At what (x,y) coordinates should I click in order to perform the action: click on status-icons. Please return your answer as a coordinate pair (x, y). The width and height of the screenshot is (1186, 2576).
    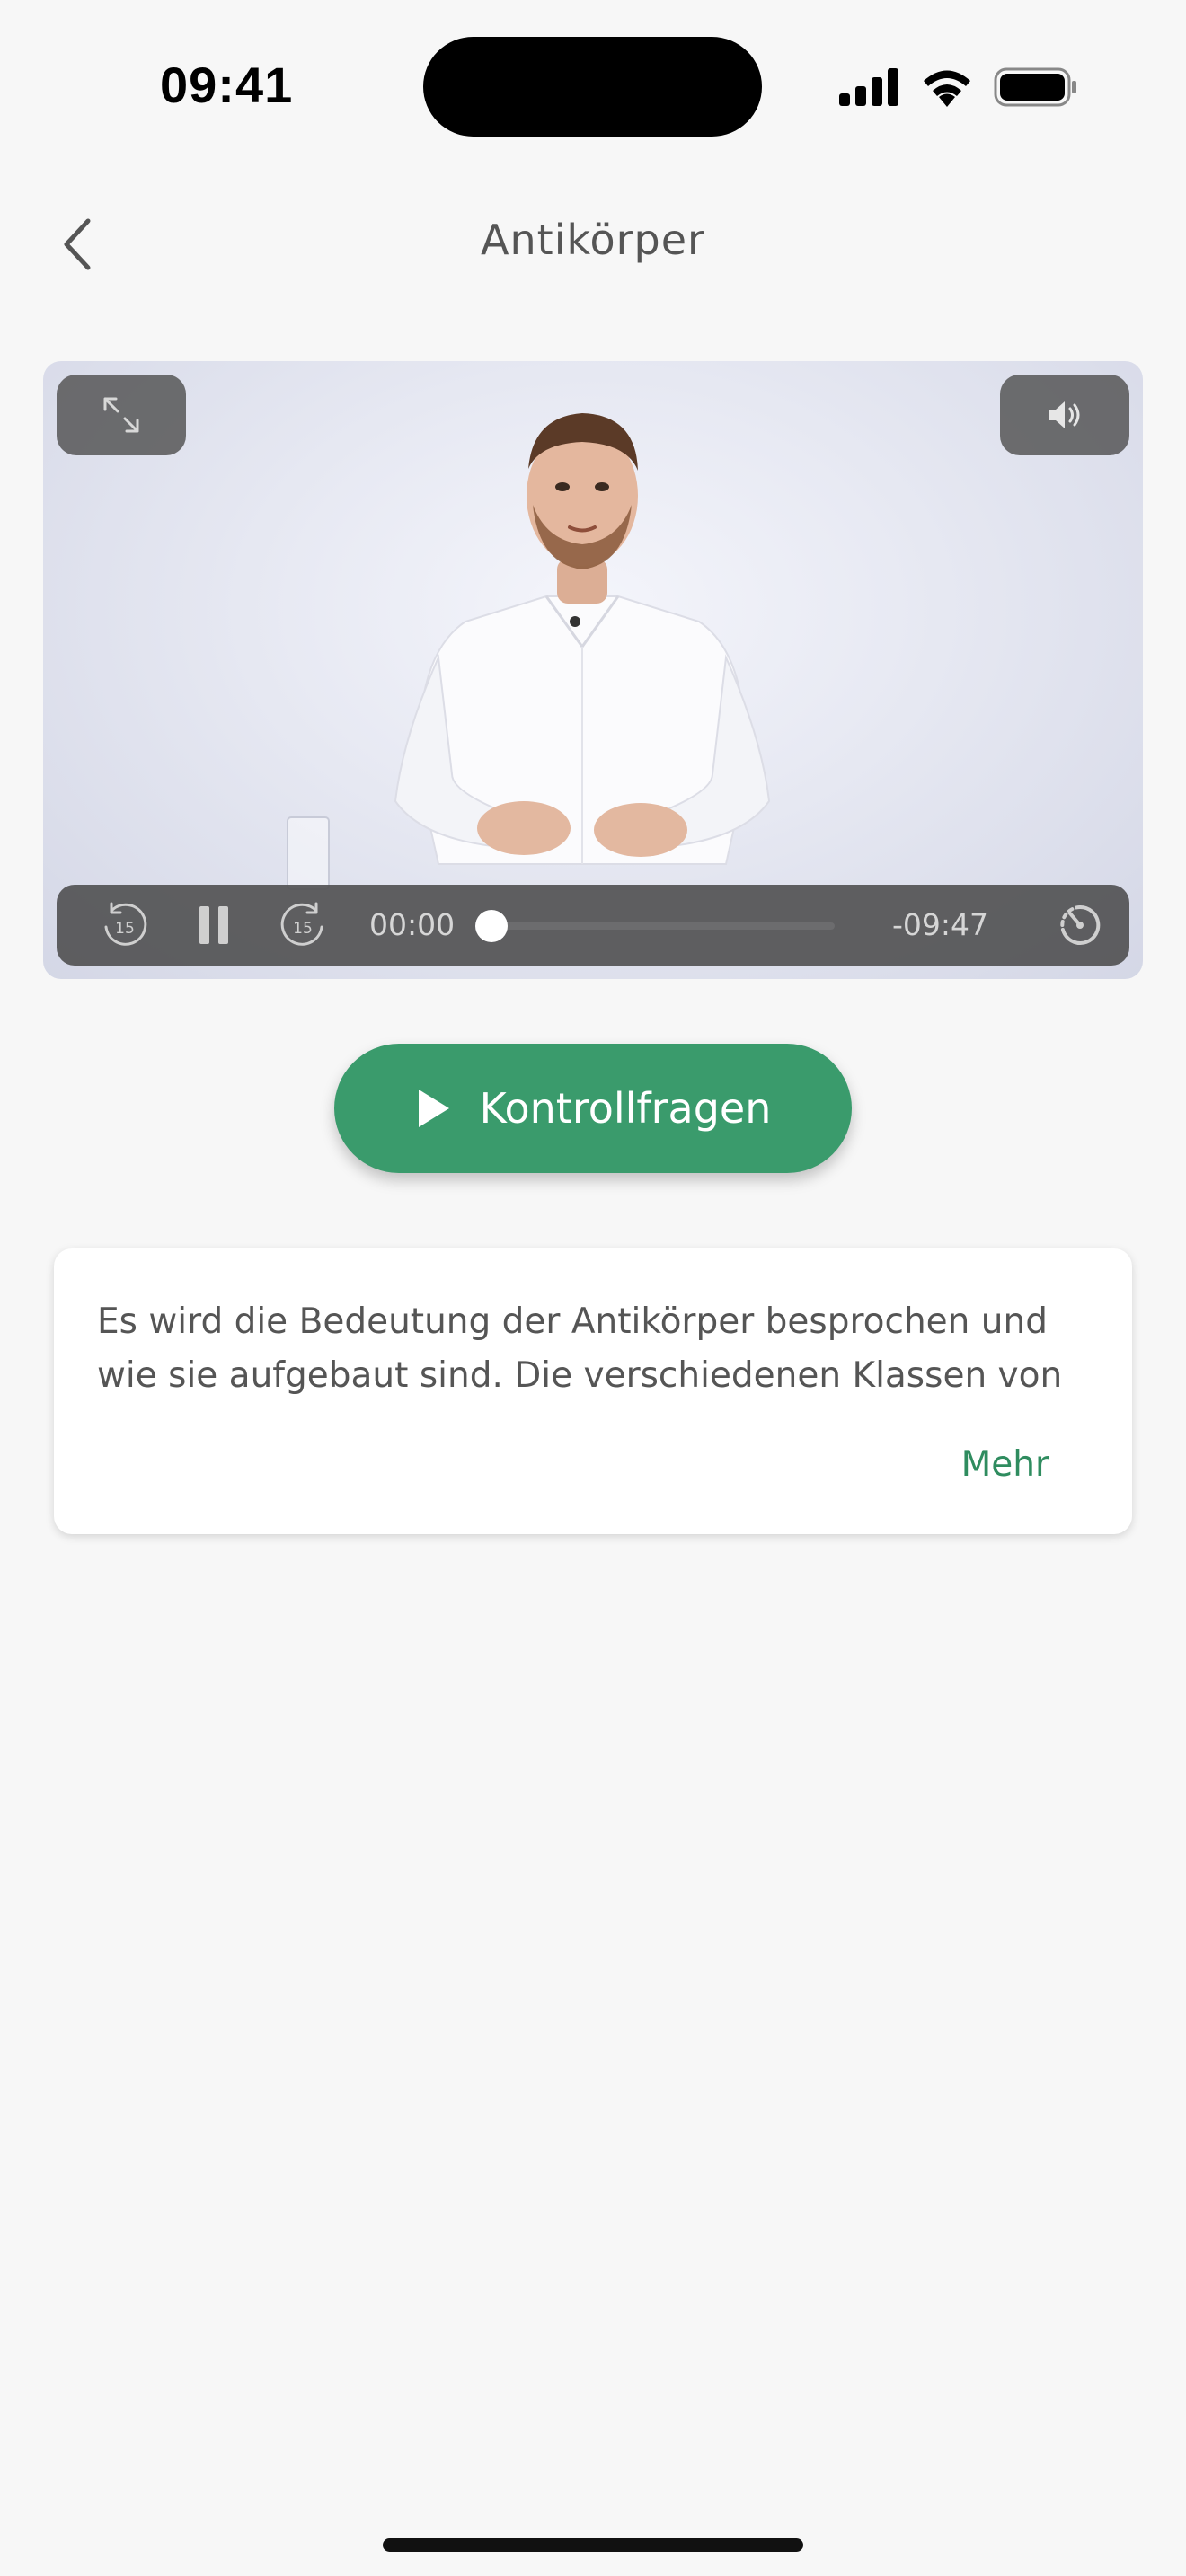
    Looking at the image, I should click on (958, 87).